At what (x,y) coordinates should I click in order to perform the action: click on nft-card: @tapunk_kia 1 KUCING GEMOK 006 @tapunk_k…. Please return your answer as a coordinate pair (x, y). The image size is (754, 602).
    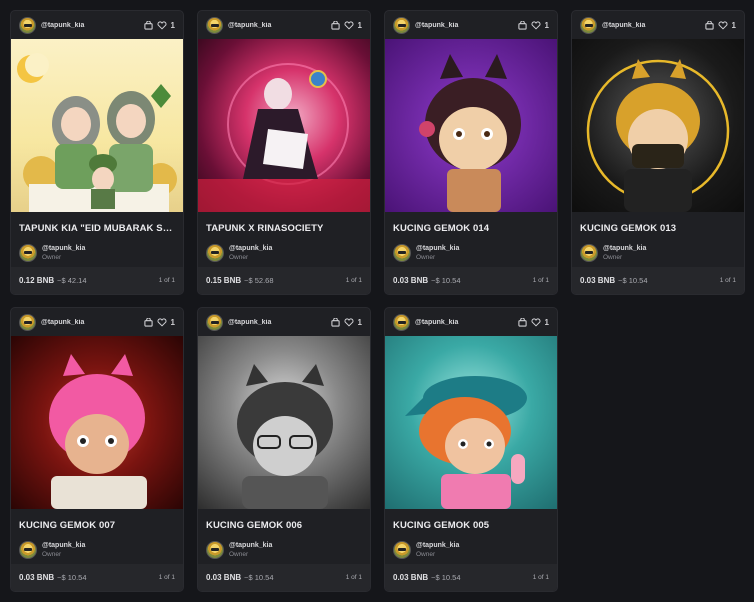
    Looking at the image, I should click on (284, 449).